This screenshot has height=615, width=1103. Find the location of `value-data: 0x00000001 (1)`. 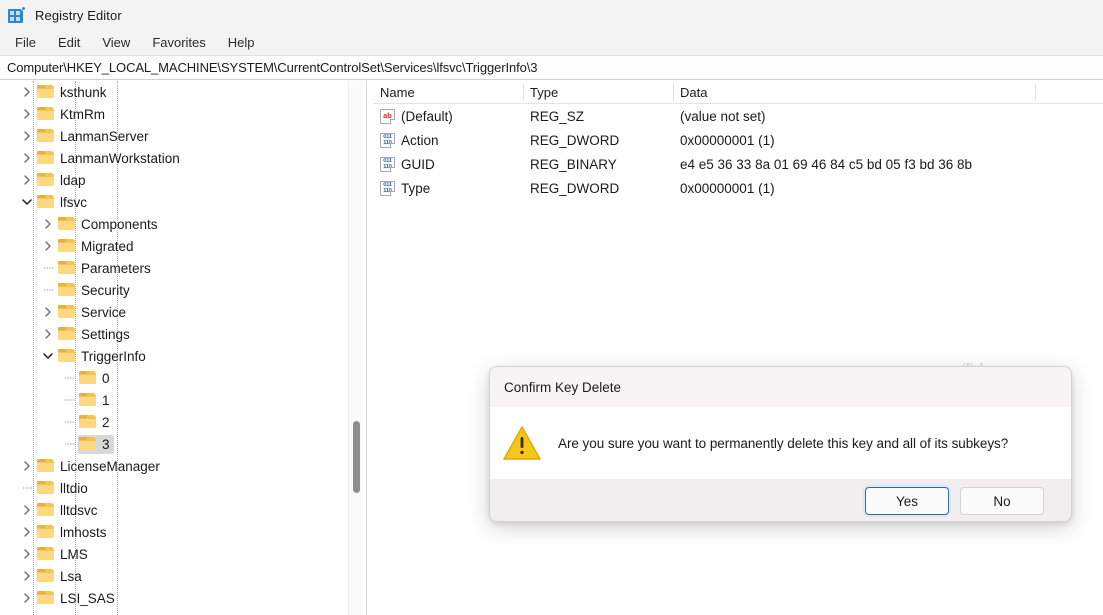

value-data: 0x00000001 (1) is located at coordinates (727, 140).